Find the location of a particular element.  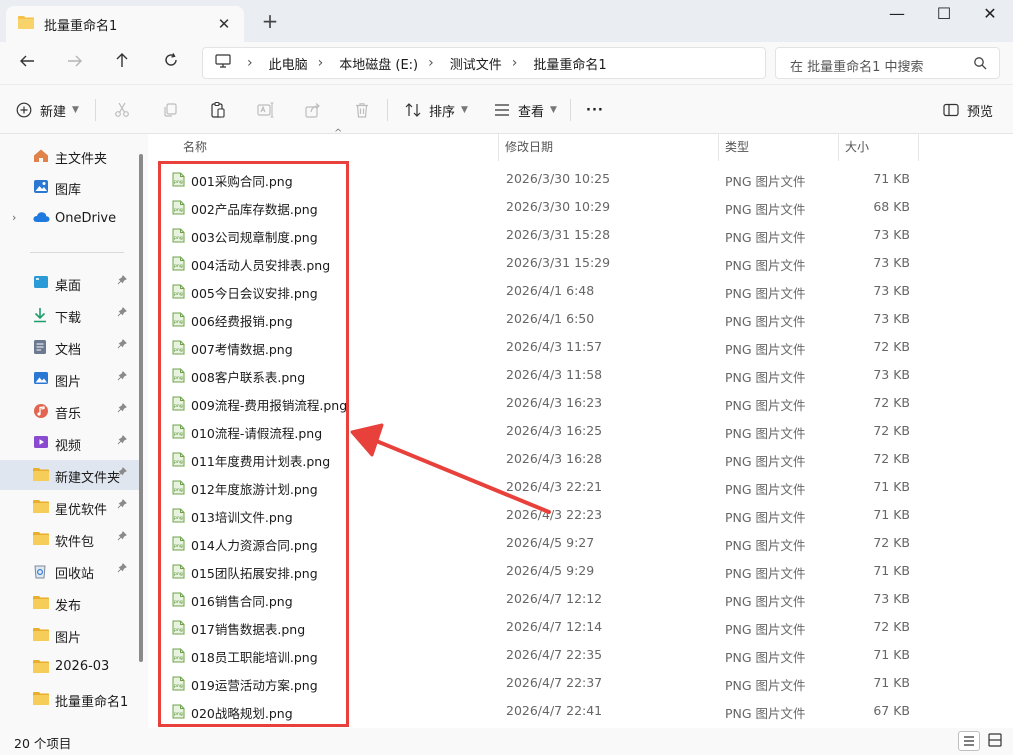

close-window-button: ✕ is located at coordinates (990, 15).